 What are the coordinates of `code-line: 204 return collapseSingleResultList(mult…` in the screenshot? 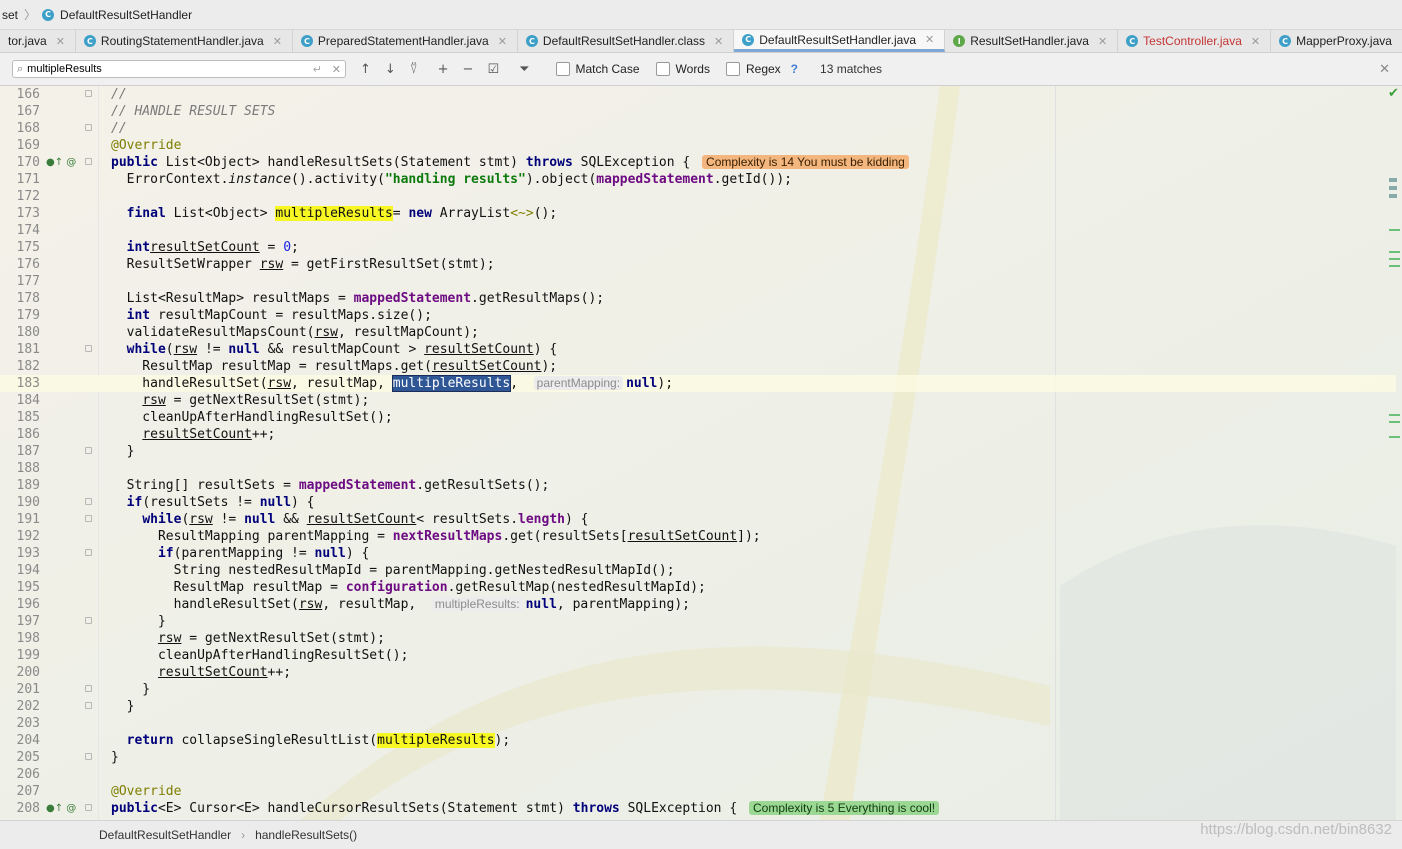 It's located at (698, 740).